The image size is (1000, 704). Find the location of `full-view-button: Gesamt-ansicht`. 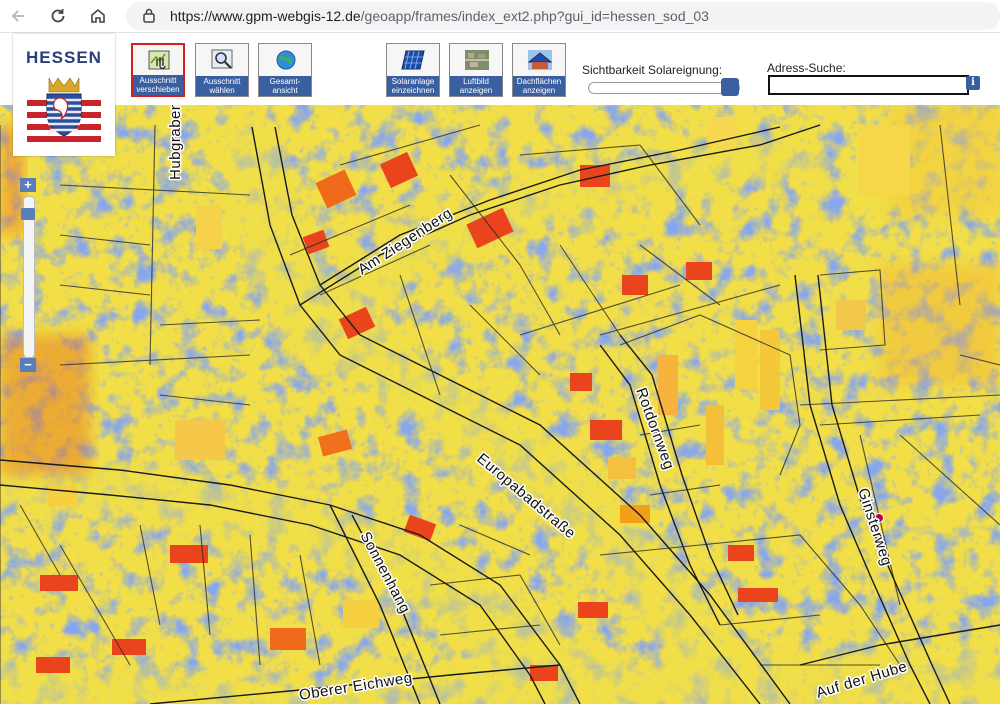

full-view-button: Gesamt-ansicht is located at coordinates (285, 70).